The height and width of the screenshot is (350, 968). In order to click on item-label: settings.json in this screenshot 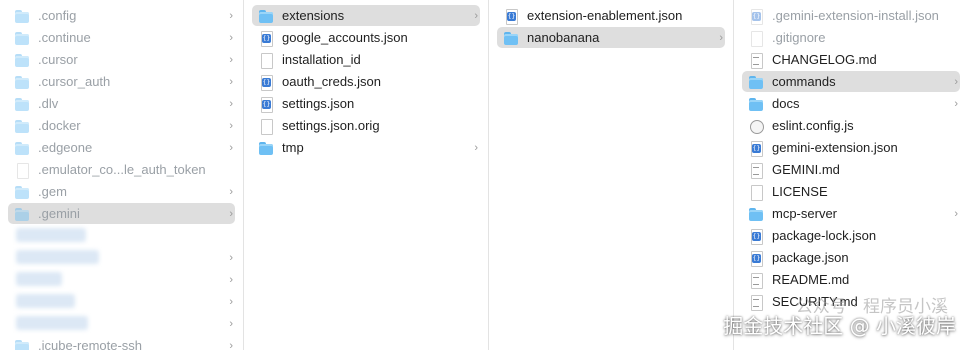, I will do `click(318, 103)`.